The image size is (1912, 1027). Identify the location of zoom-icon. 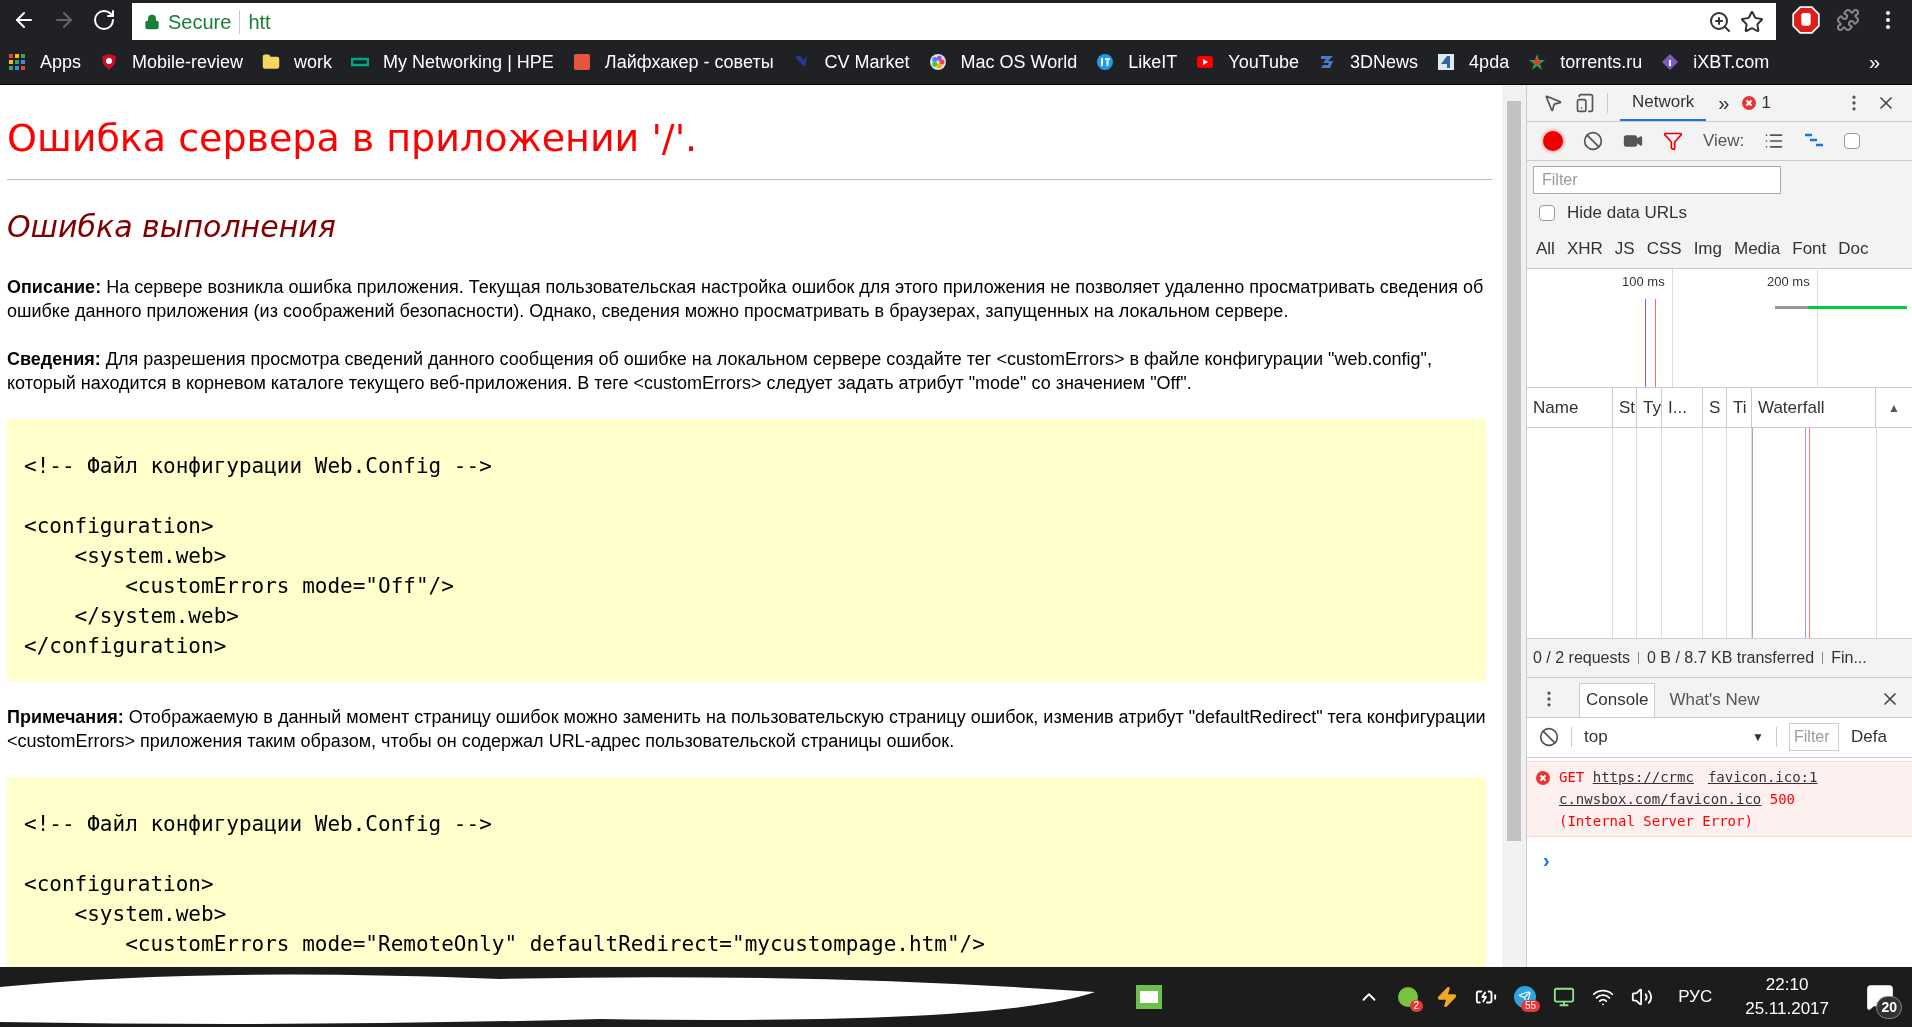
(1720, 22).